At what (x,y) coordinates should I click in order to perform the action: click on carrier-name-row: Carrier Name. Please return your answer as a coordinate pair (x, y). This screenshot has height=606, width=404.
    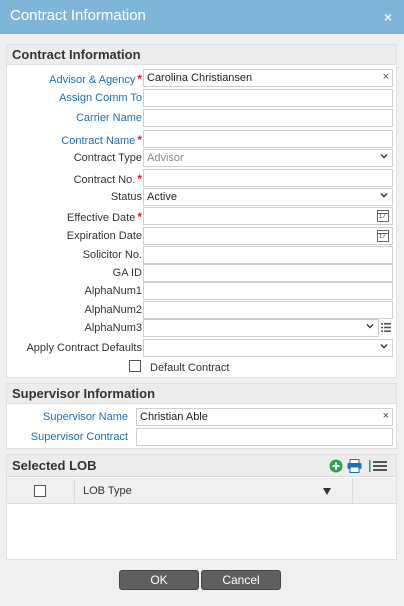
    Looking at the image, I should click on (201, 118).